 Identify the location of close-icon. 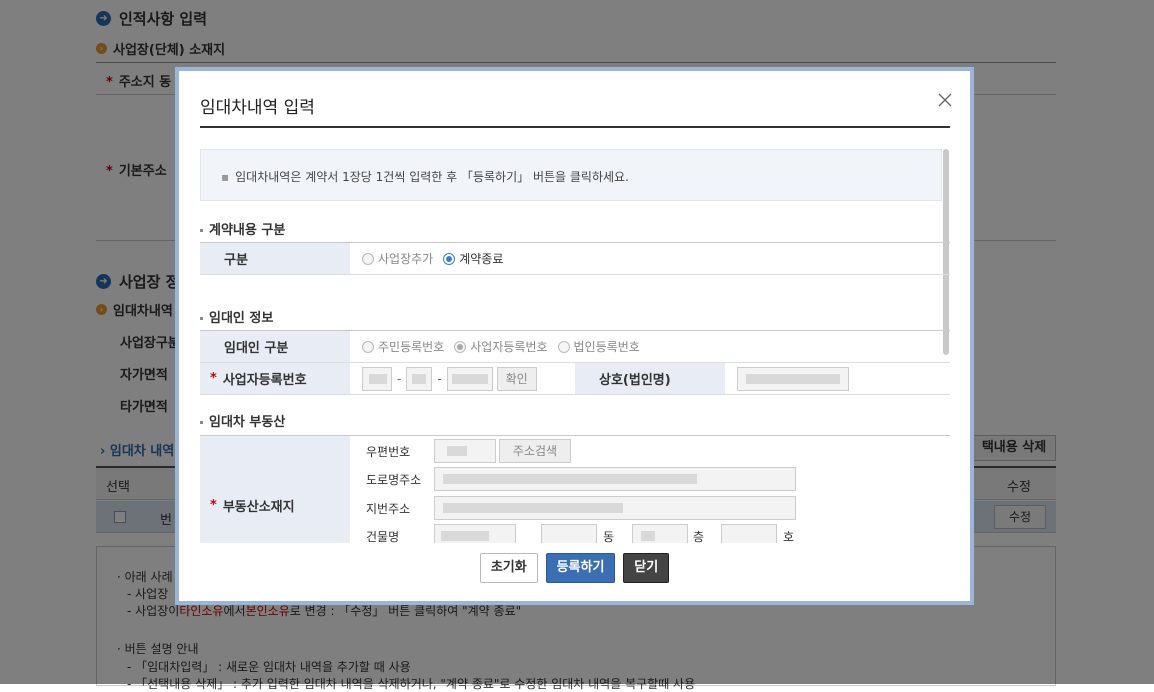
(945, 100).